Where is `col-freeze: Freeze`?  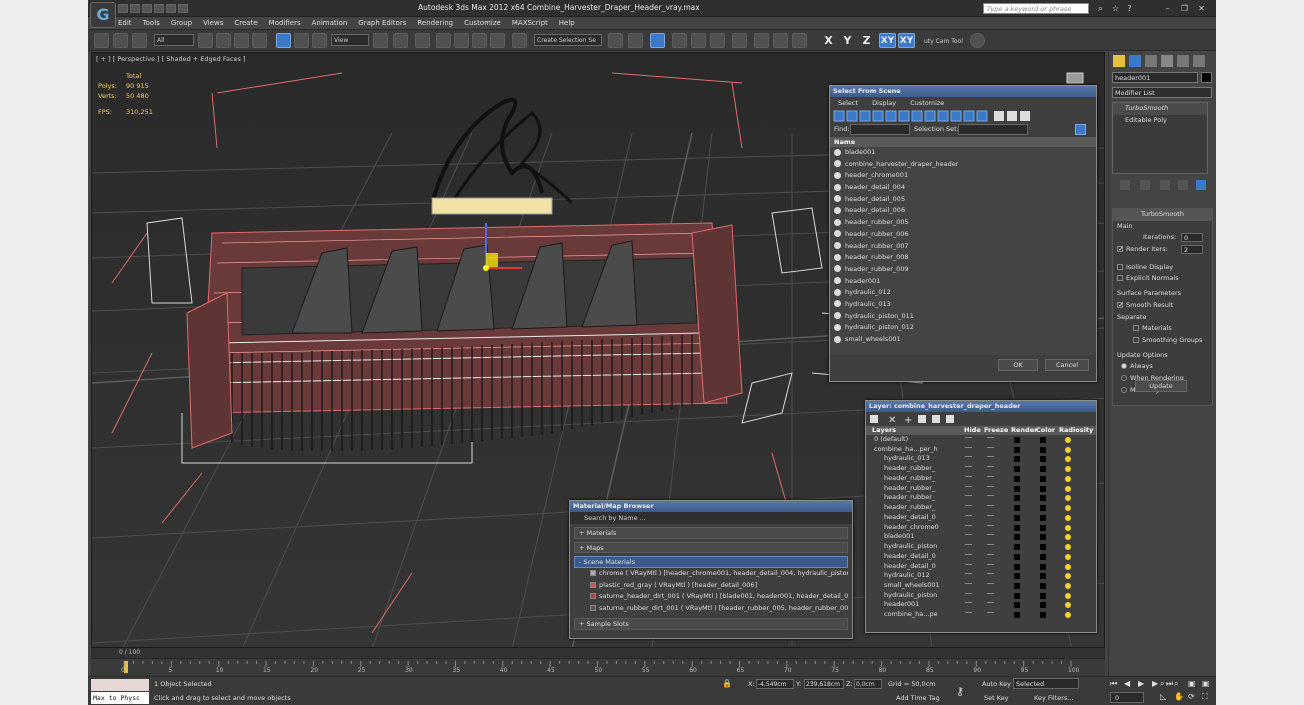 col-freeze: Freeze is located at coordinates (996, 430).